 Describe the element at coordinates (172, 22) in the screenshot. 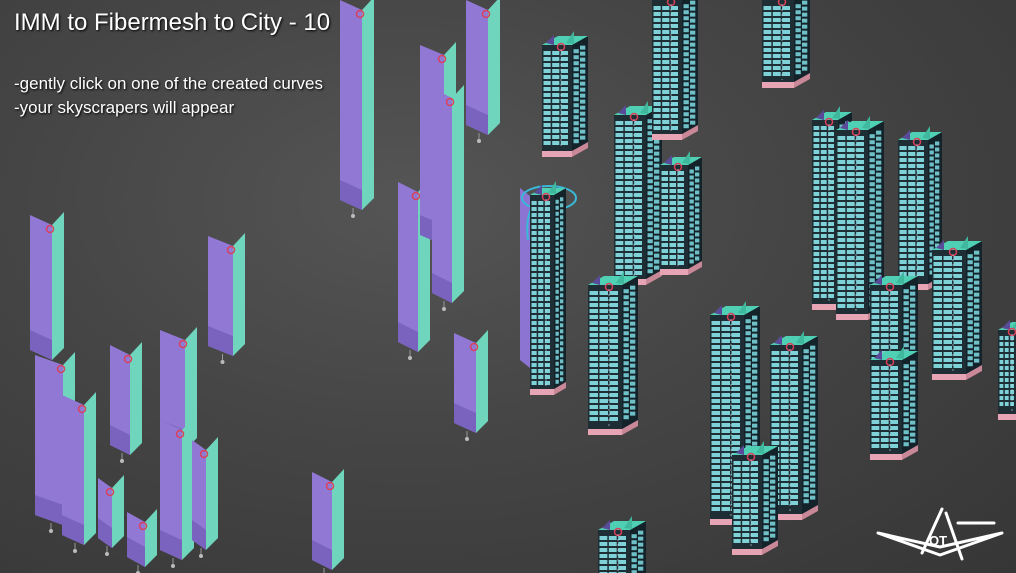

I see `page-title: IMM to Fibermesh to City - 10` at that location.